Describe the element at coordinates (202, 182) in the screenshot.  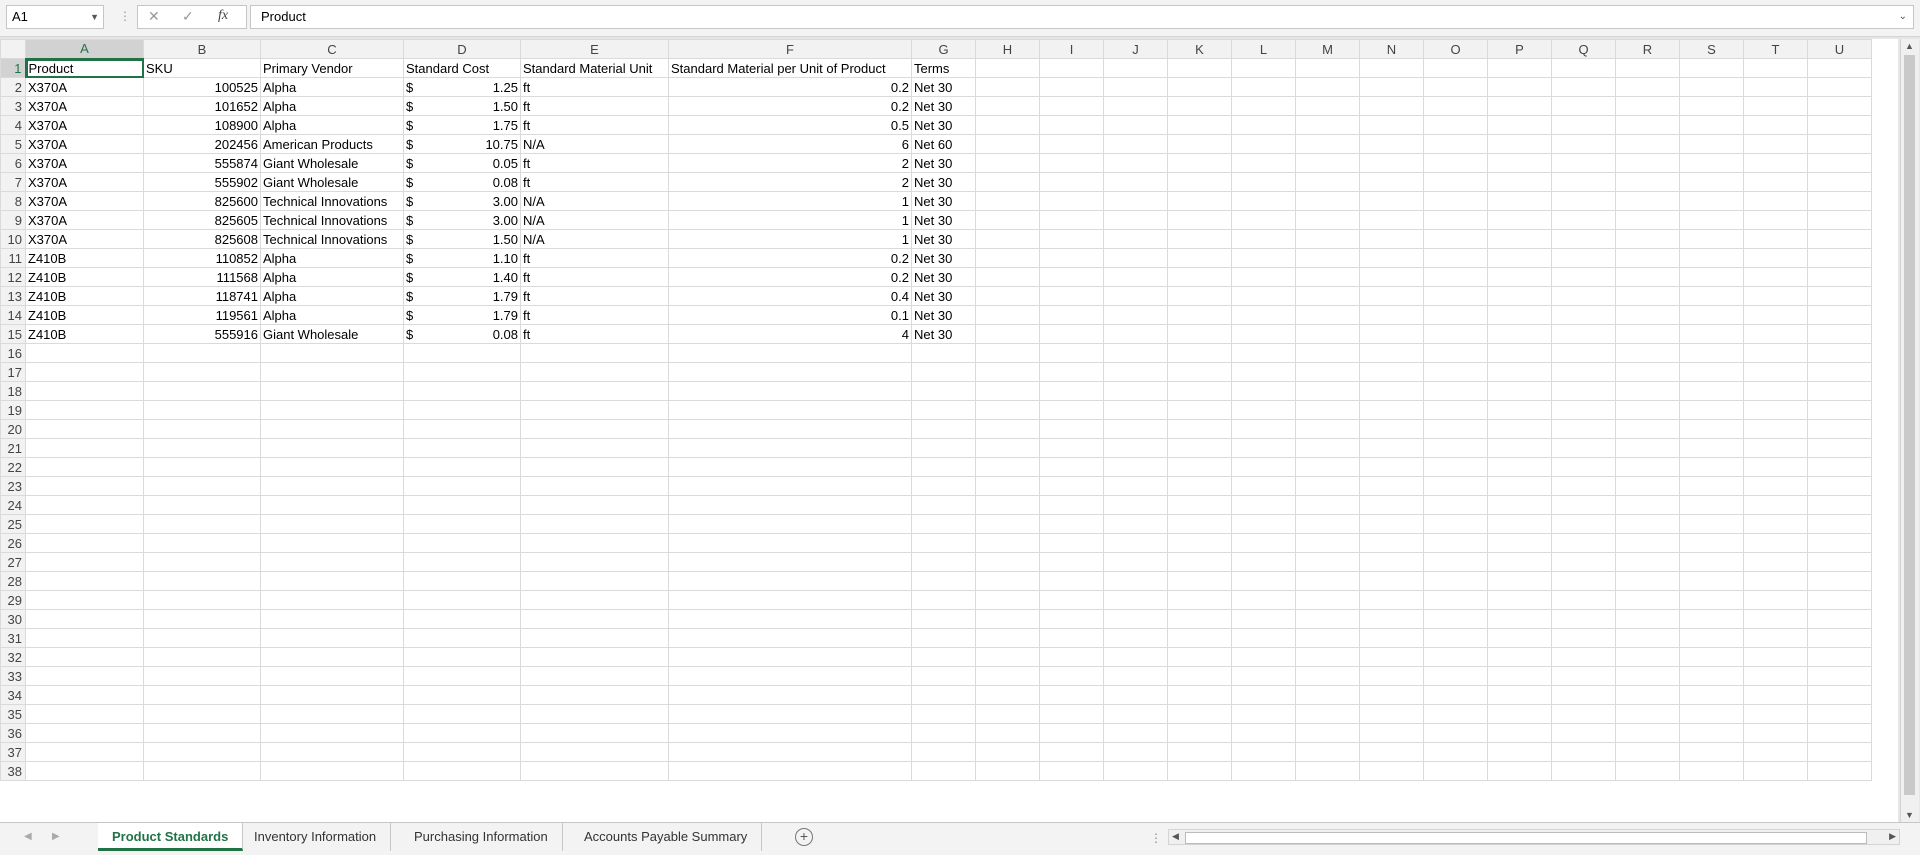
I see `cell: 555902` at that location.